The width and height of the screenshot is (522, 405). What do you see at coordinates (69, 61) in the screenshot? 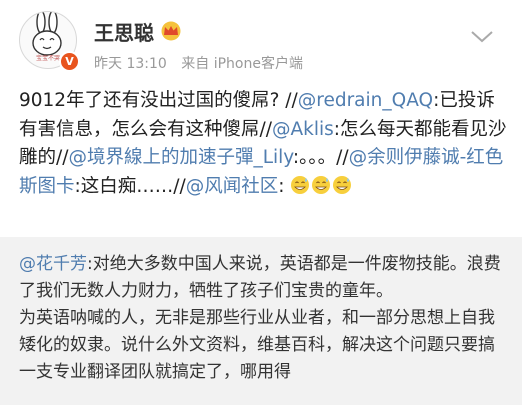
I see `vip-badge-icon: V` at bounding box center [69, 61].